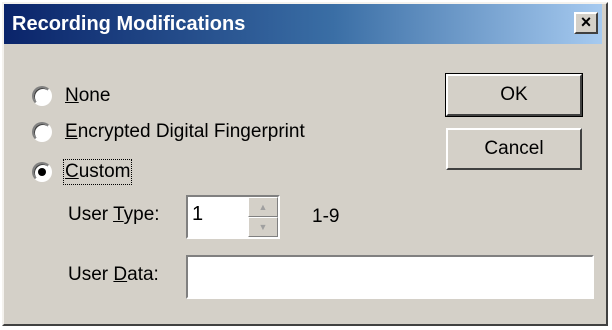 This screenshot has width=612, height=330. I want to click on user-type-input: 1, so click(197, 214).